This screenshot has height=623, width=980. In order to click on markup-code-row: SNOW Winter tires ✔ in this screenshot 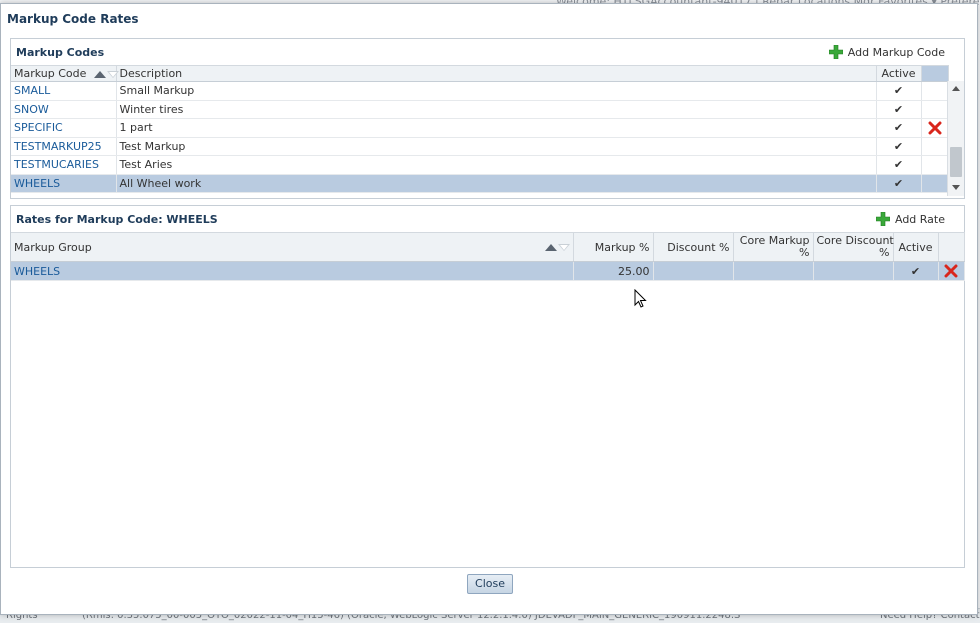, I will do `click(480, 109)`.